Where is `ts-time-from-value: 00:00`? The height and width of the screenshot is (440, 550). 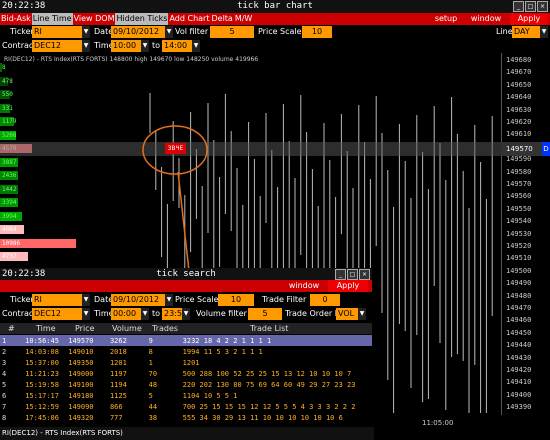 ts-time-from-value: 00:00 is located at coordinates (125, 313).